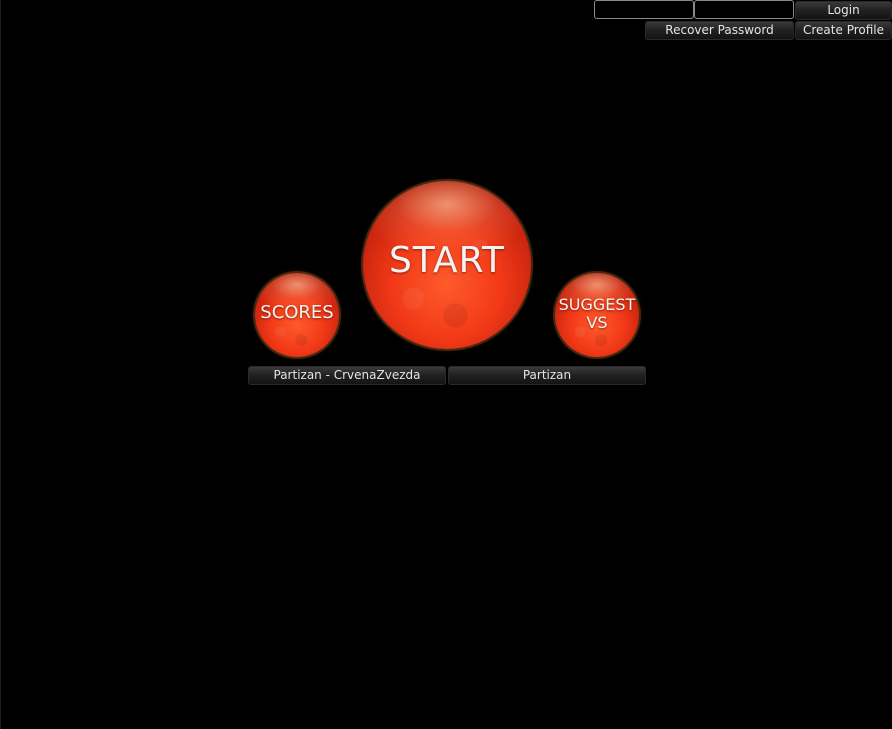 The width and height of the screenshot is (892, 729). What do you see at coordinates (744, 9) in the screenshot?
I see `password-field` at bounding box center [744, 9].